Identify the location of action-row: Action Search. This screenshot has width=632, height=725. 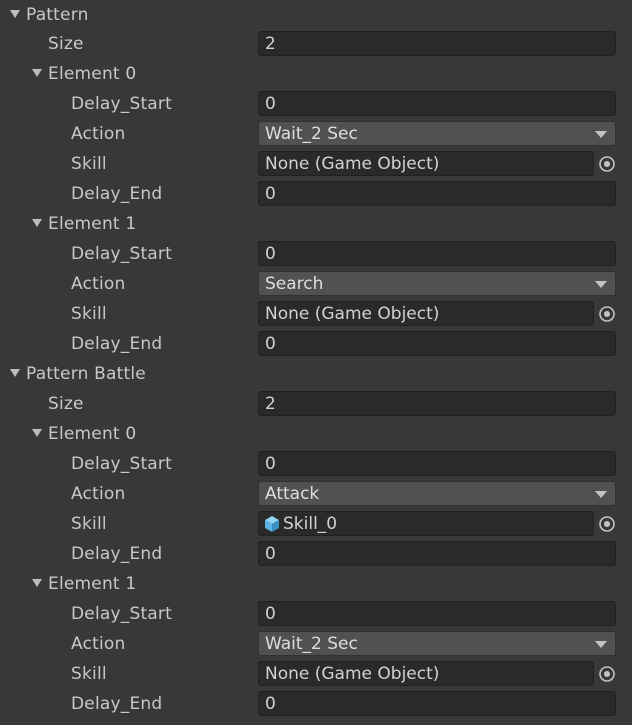
(316, 284).